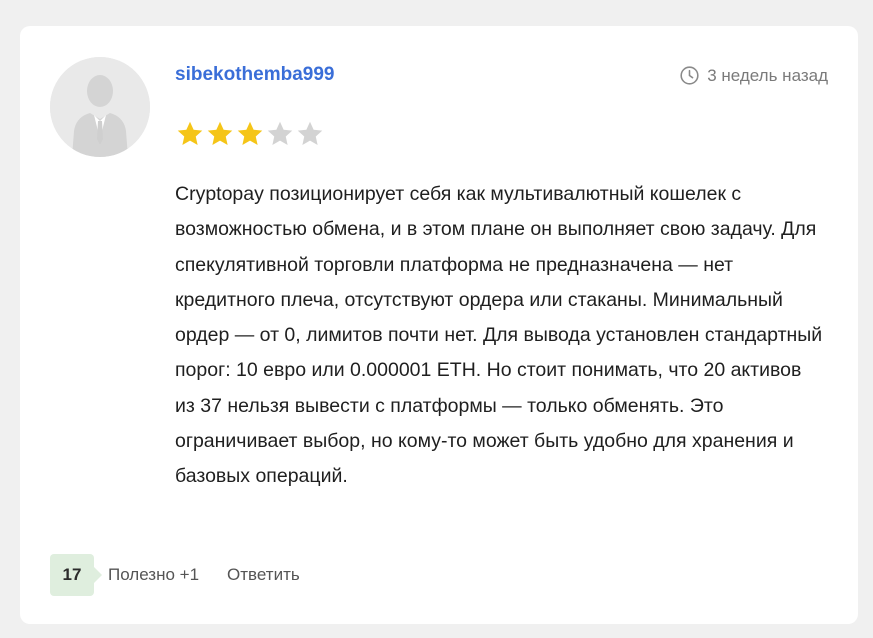  What do you see at coordinates (153, 575) in the screenshot?
I see `helpful-button: Полезно +1` at bounding box center [153, 575].